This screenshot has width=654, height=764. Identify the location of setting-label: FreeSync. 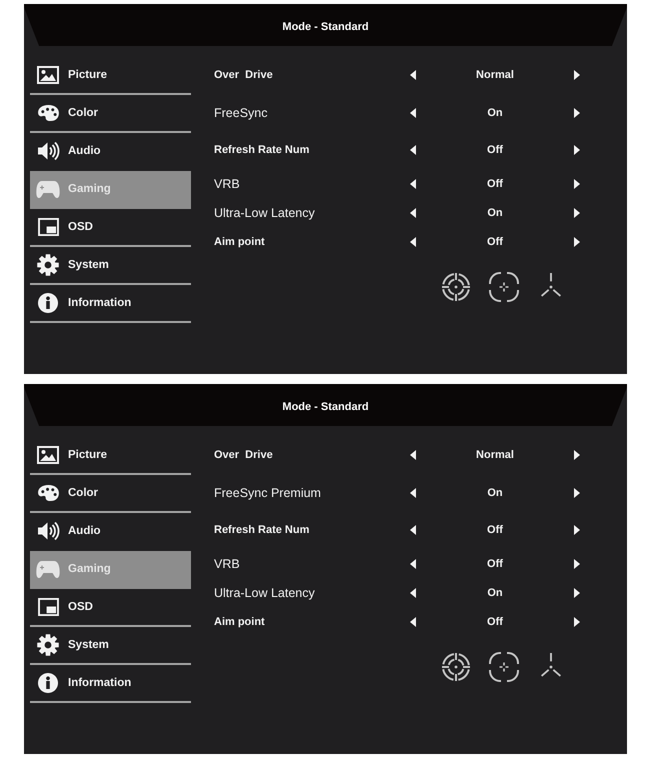
(241, 113).